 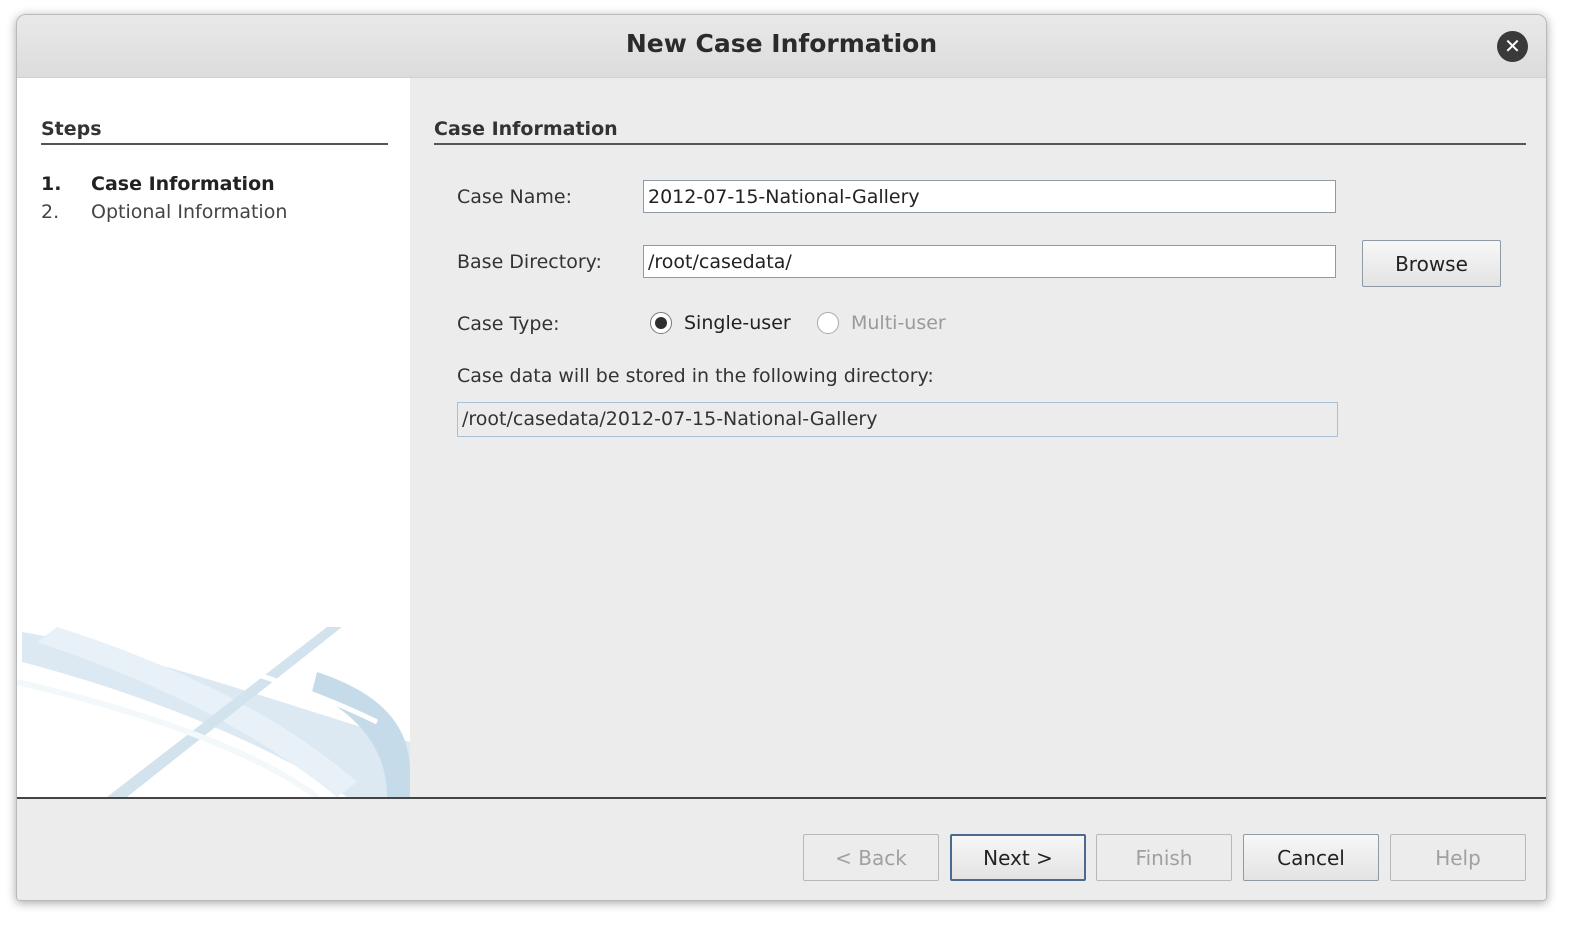 I want to click on case-type-label: Case Type:, so click(x=508, y=324).